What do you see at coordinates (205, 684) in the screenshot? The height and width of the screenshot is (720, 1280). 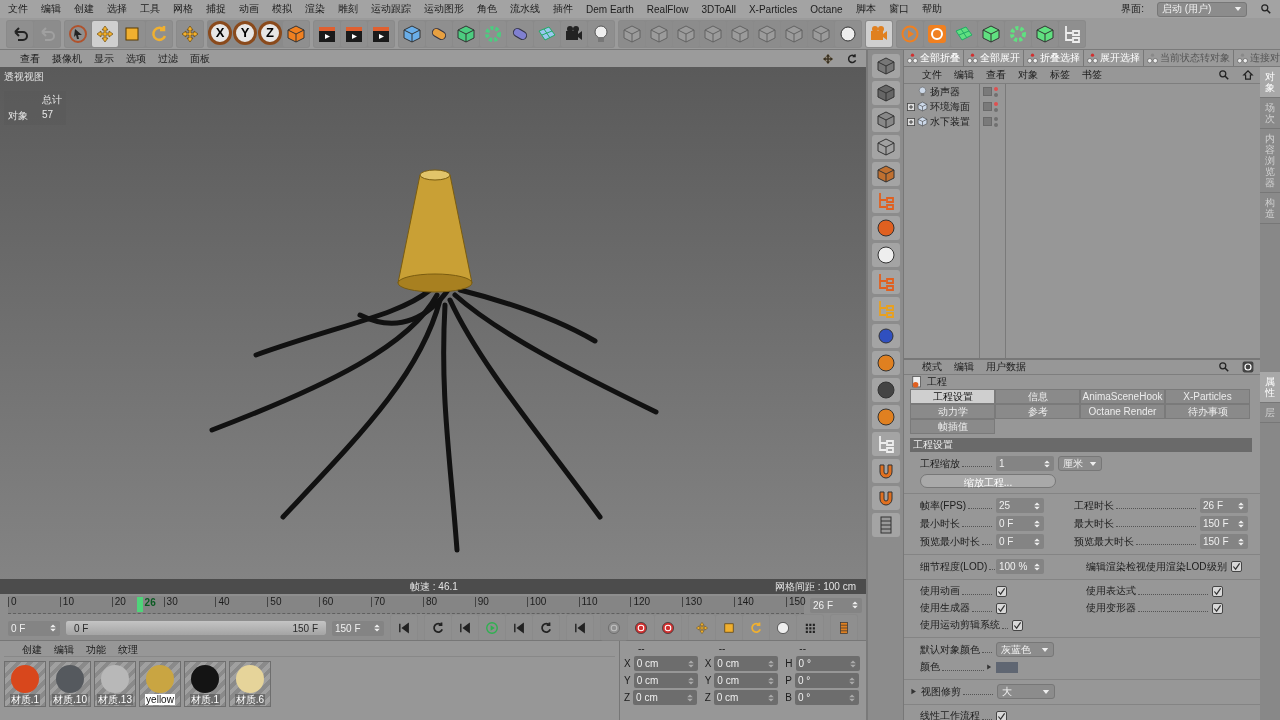 I see `material-swatch: 材质.1` at bounding box center [205, 684].